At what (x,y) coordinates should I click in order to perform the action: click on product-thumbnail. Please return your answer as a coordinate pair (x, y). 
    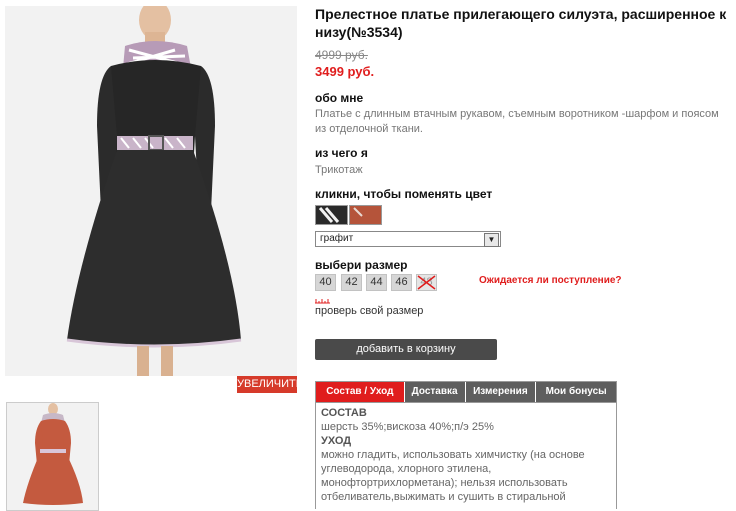
    Looking at the image, I should click on (52, 456).